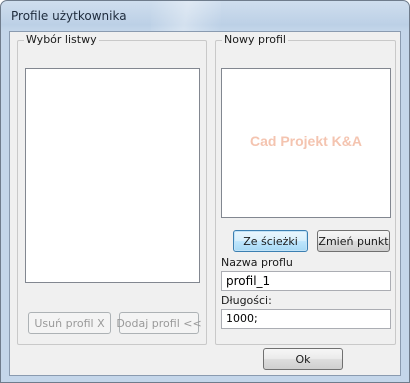 Image resolution: width=410 pixels, height=383 pixels. Describe the element at coordinates (257, 262) in the screenshot. I see `profile-name-label: Nazwa proflu` at that location.